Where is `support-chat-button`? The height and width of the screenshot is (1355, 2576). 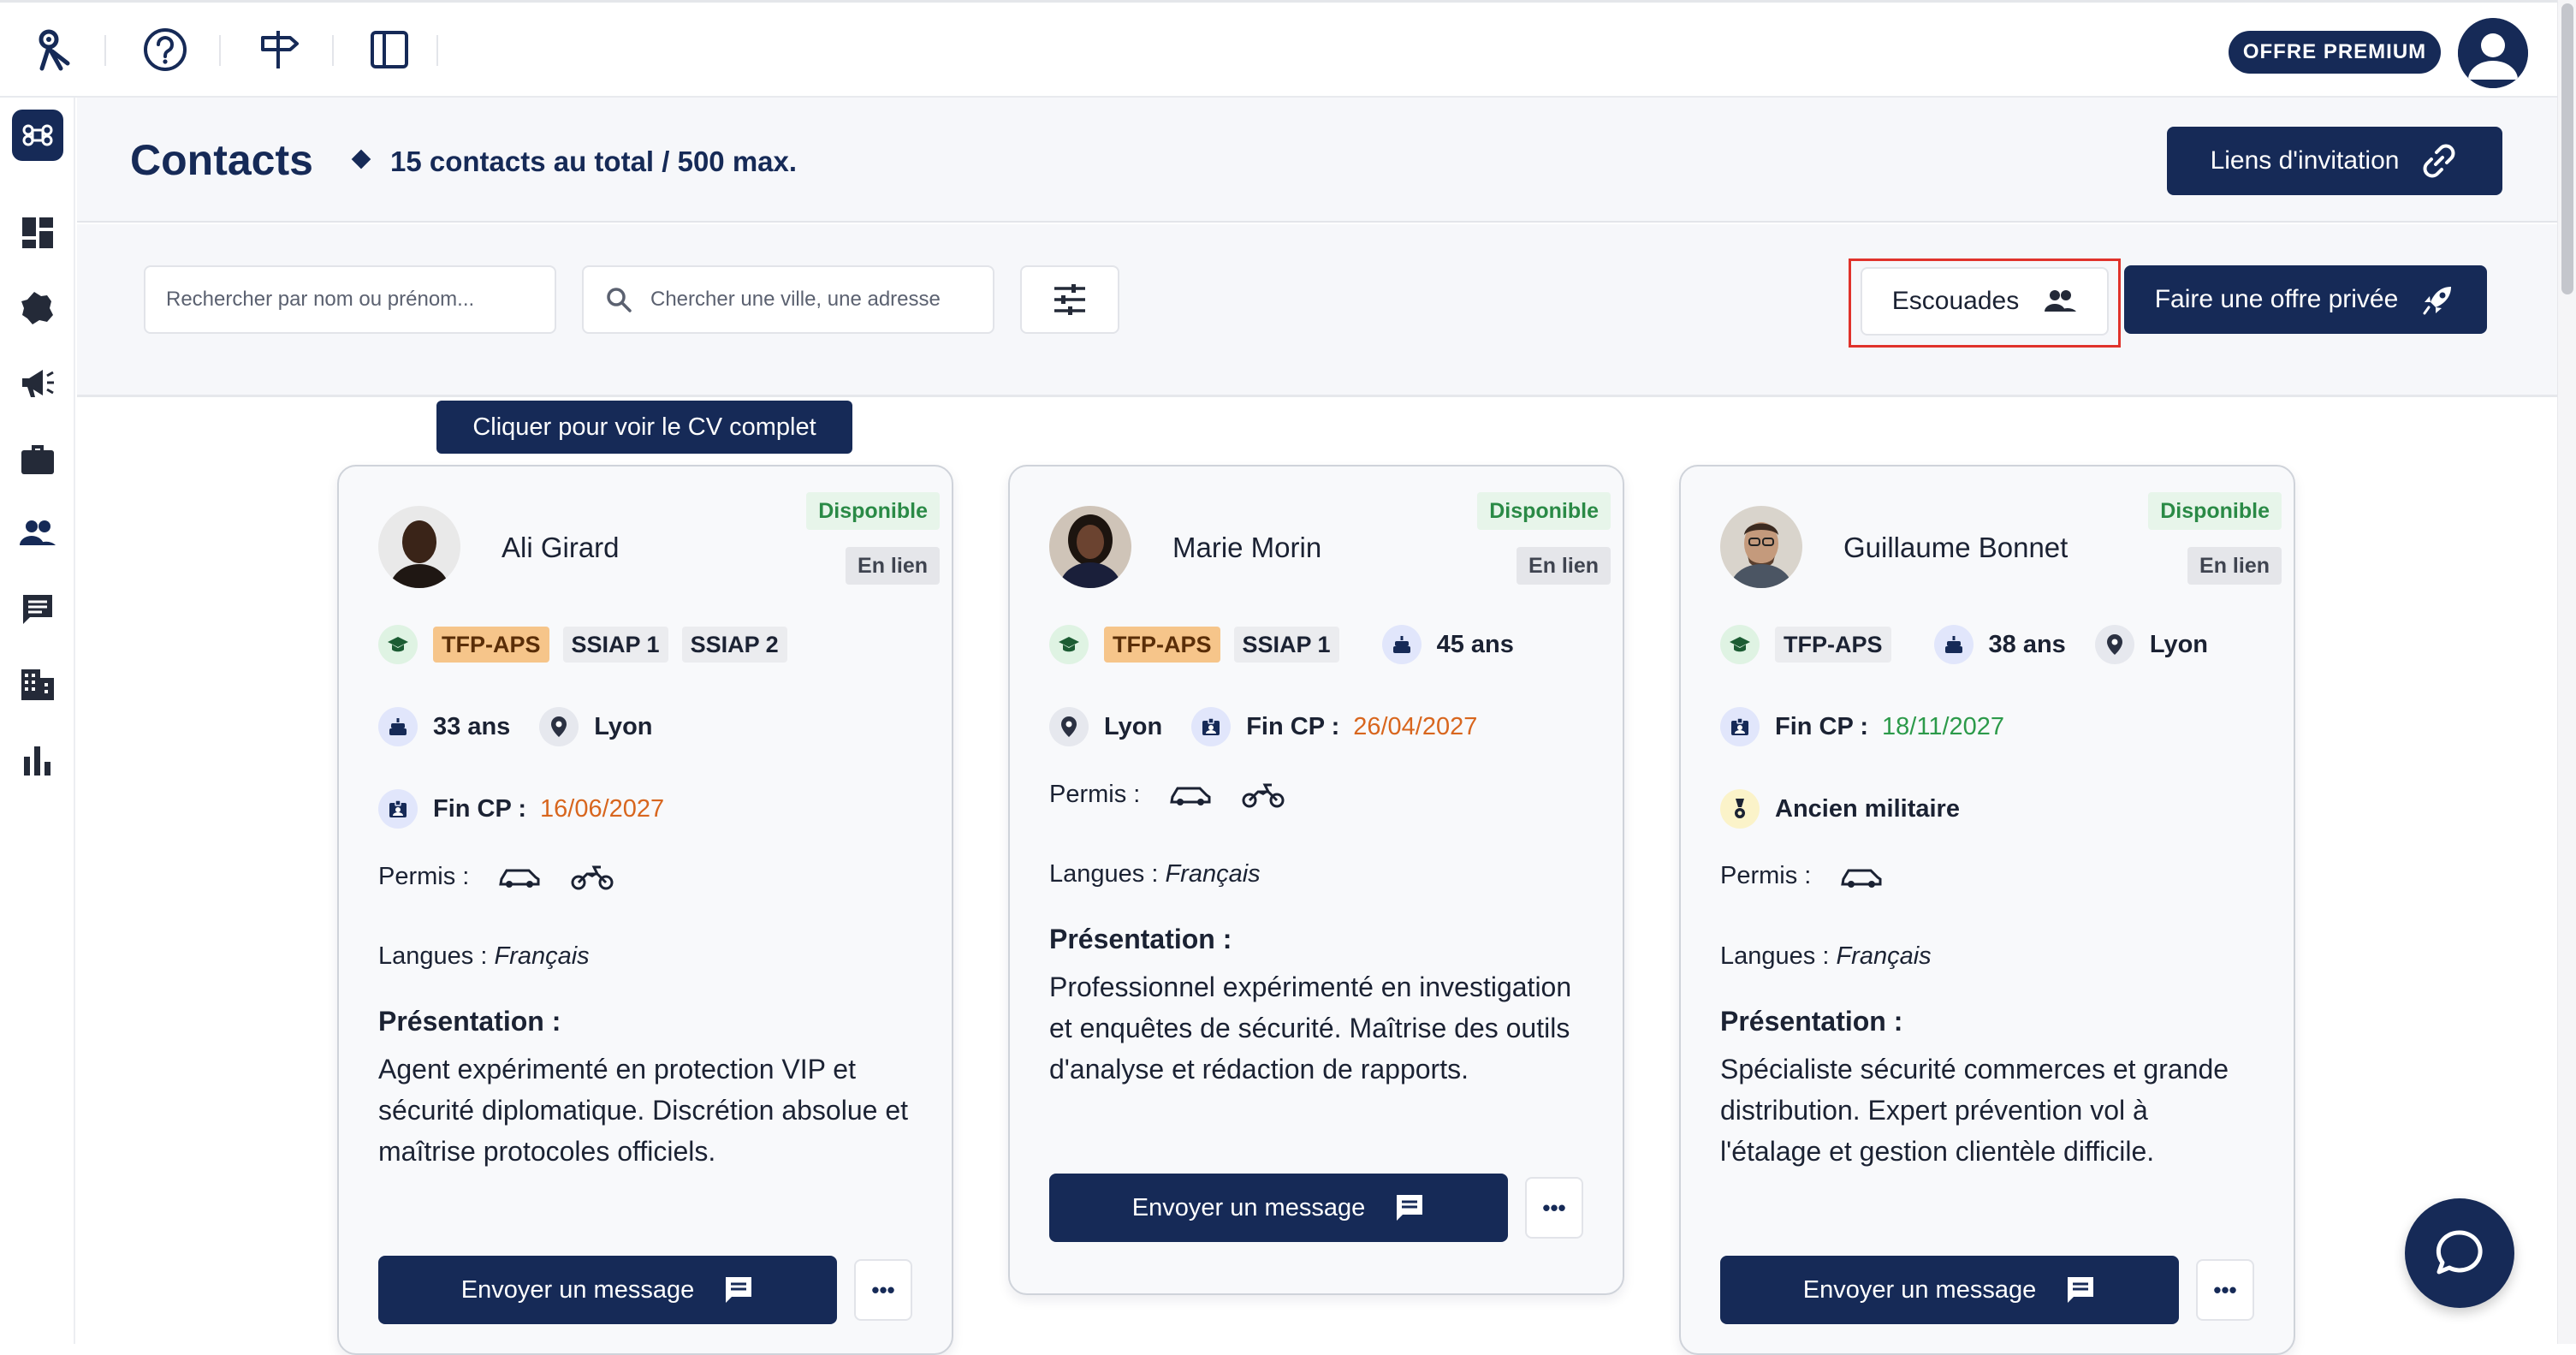 support-chat-button is located at coordinates (2459, 1253).